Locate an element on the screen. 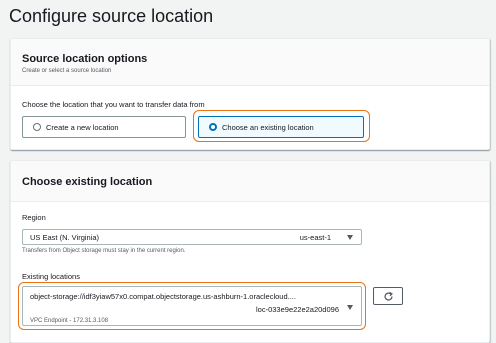 The image size is (496, 343). existing-locations-label: Existing locations is located at coordinates (51, 276).